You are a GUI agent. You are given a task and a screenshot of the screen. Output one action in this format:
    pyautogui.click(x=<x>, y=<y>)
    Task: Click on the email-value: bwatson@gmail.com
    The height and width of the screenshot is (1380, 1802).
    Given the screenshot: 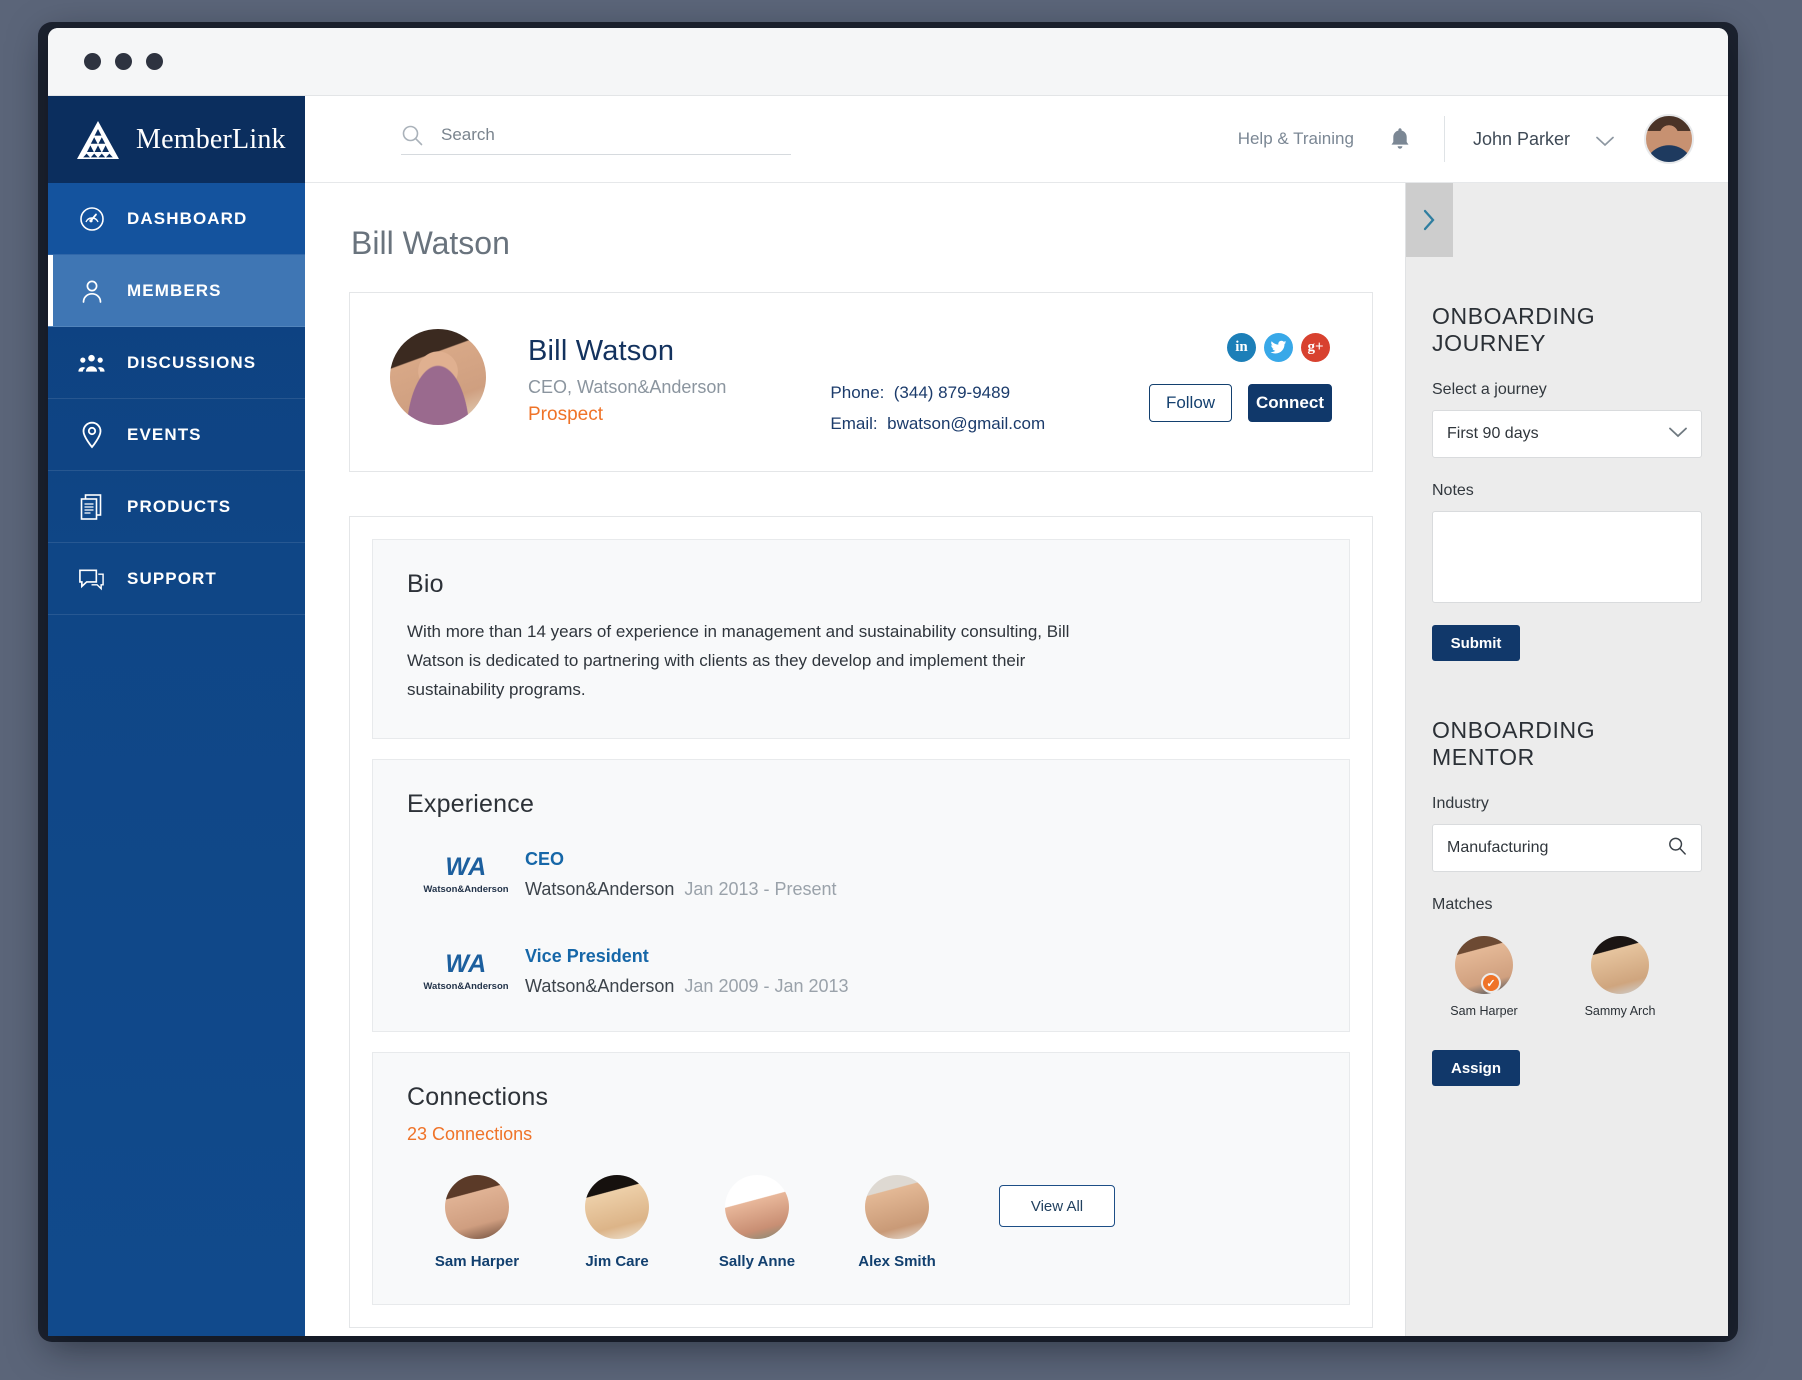 What is the action you would take?
    pyautogui.click(x=966, y=423)
    